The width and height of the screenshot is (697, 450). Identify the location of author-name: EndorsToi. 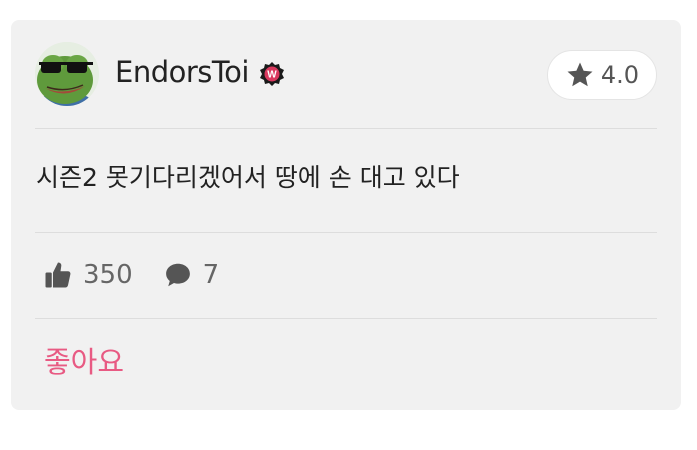
(182, 72).